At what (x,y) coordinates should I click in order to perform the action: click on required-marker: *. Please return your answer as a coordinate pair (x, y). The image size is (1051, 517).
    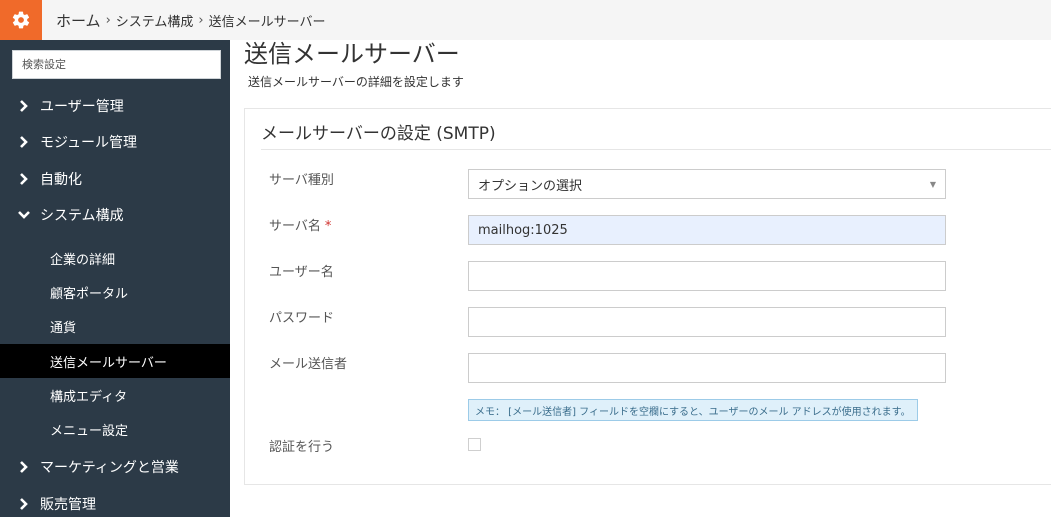
    Looking at the image, I should click on (328, 226).